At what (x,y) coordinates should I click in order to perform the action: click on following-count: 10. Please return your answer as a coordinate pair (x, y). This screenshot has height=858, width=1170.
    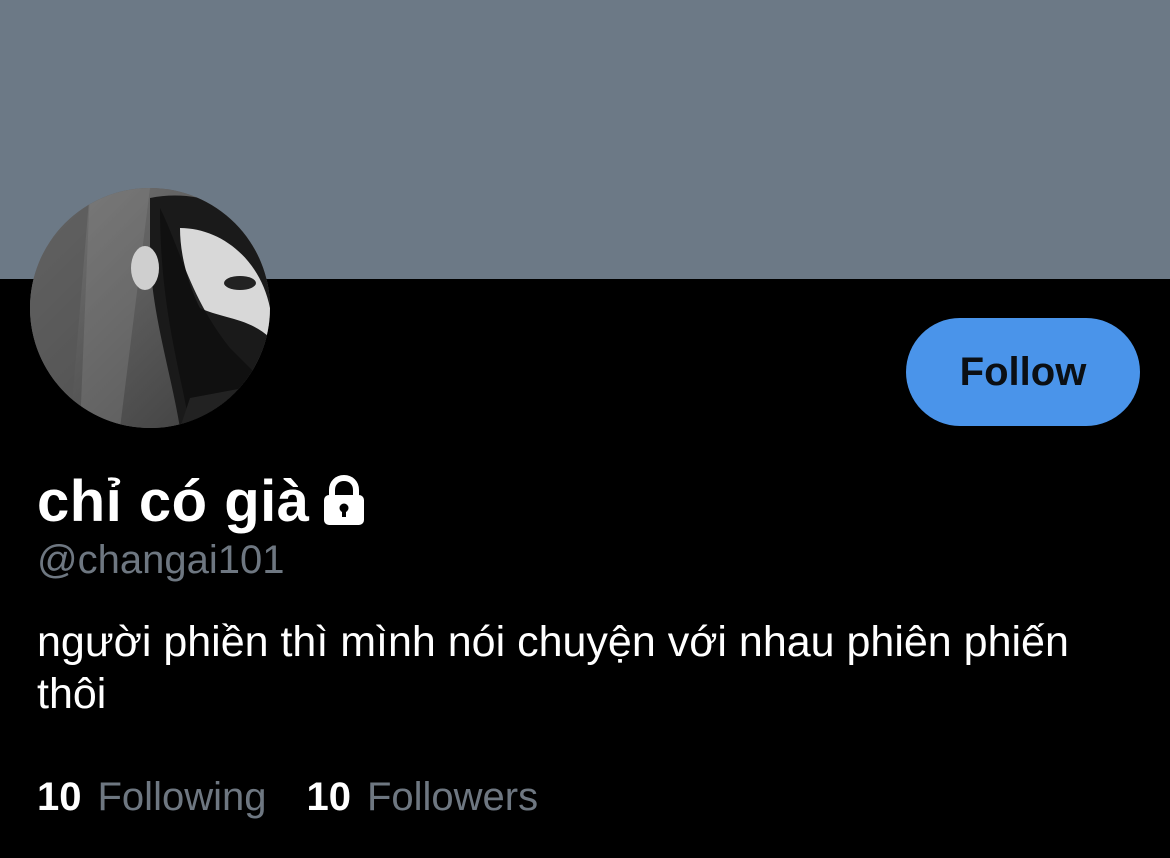
    Looking at the image, I should click on (59, 797).